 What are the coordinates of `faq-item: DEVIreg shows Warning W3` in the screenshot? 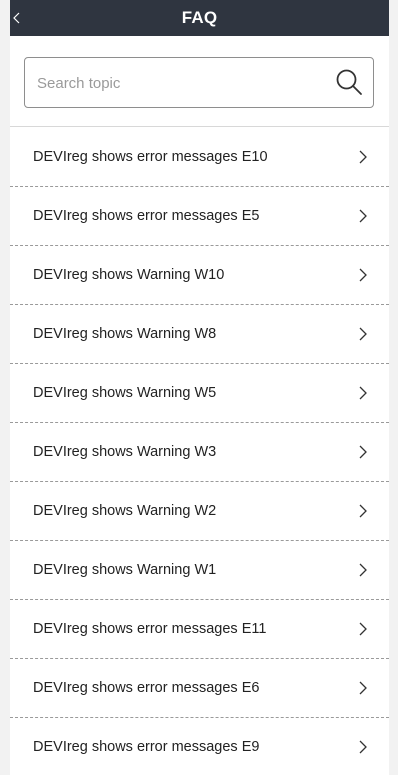 It's located at (199, 452).